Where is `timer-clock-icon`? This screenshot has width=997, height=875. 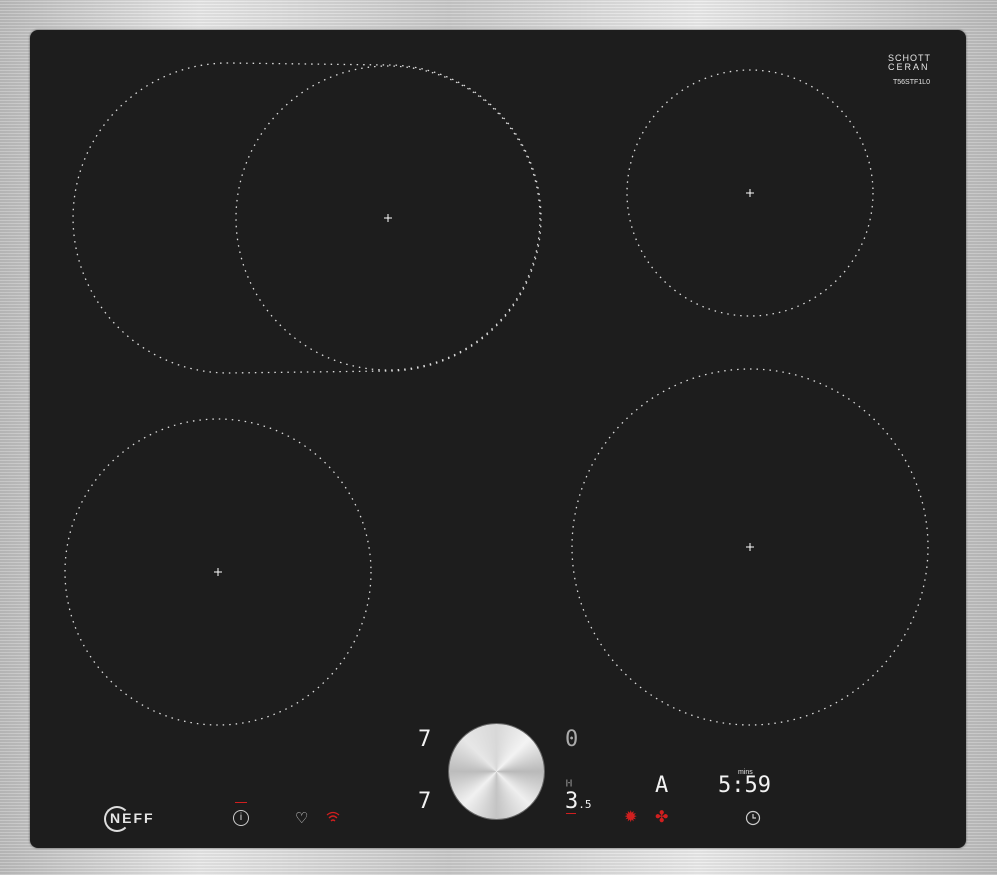
timer-clock-icon is located at coordinates (753, 818).